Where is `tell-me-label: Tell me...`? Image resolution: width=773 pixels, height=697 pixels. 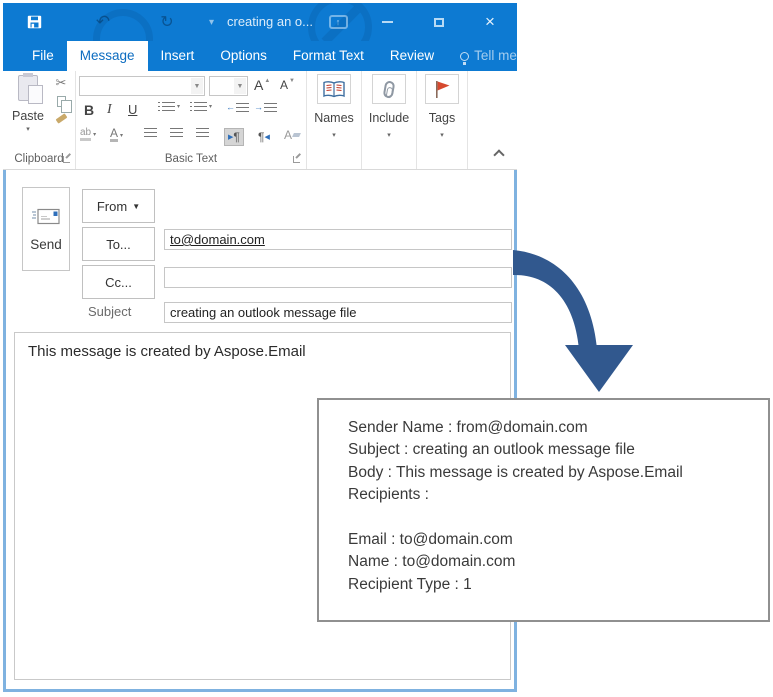 tell-me-label: Tell me... is located at coordinates (501, 55).